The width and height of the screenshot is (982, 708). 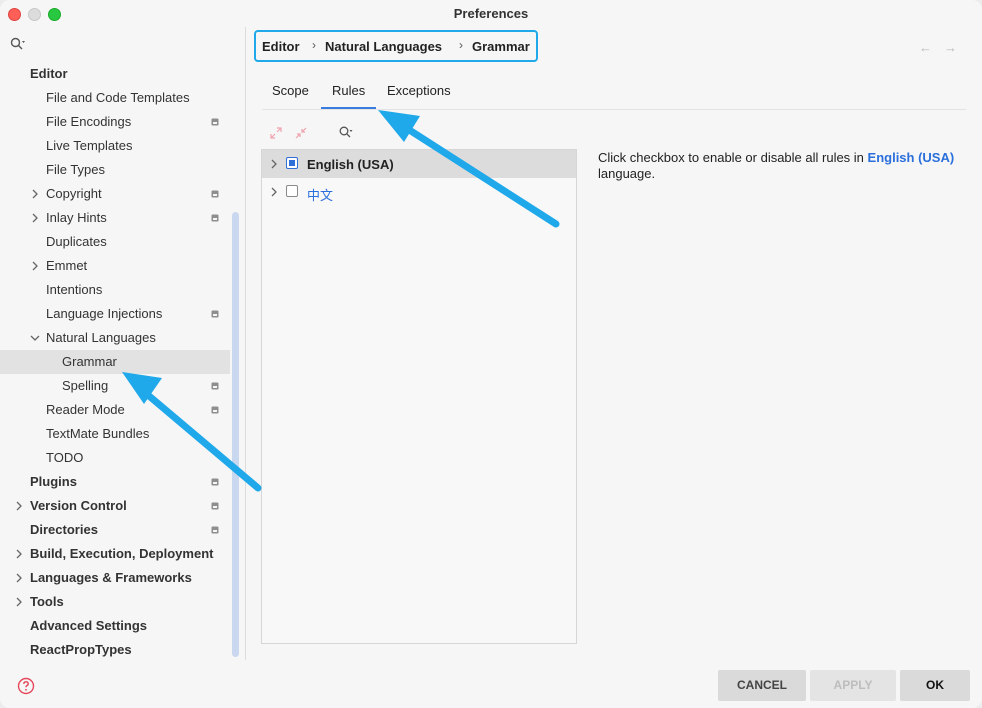 What do you see at coordinates (348, 108) in the screenshot?
I see `active-tab-indicator` at bounding box center [348, 108].